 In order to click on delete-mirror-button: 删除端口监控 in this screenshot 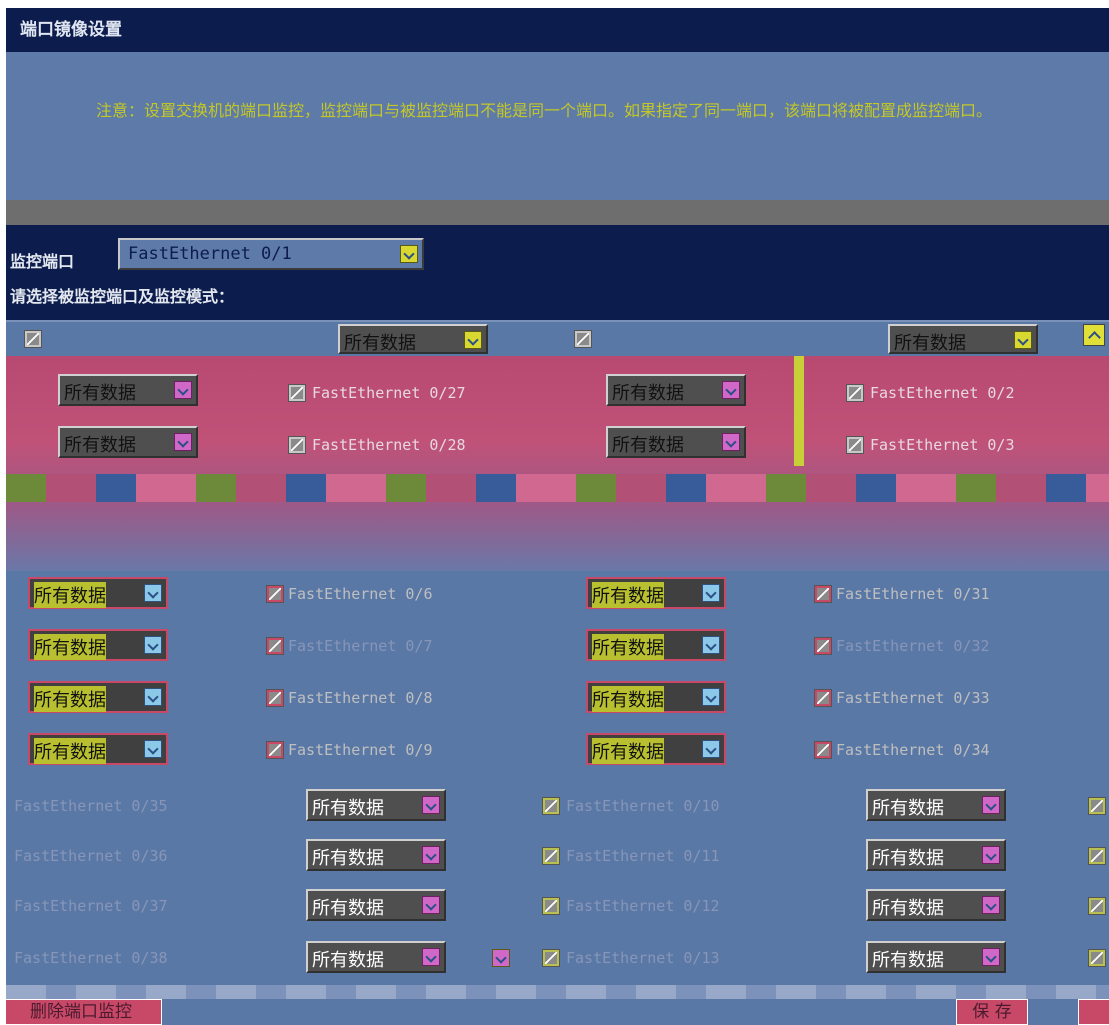, I will do `click(84, 1012)`.